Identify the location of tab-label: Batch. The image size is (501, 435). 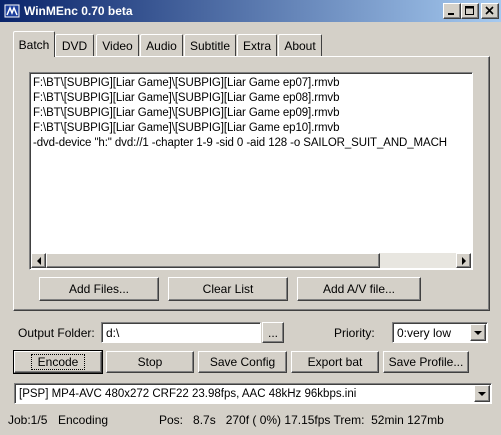
(34, 44).